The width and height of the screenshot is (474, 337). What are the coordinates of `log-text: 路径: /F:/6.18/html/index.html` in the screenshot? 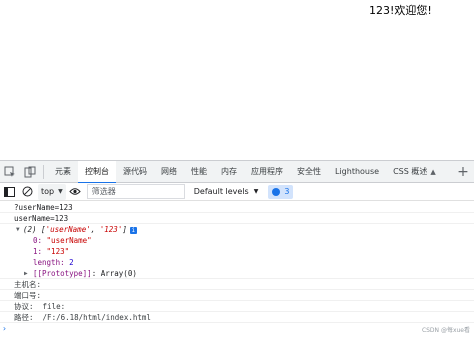 It's located at (82, 317).